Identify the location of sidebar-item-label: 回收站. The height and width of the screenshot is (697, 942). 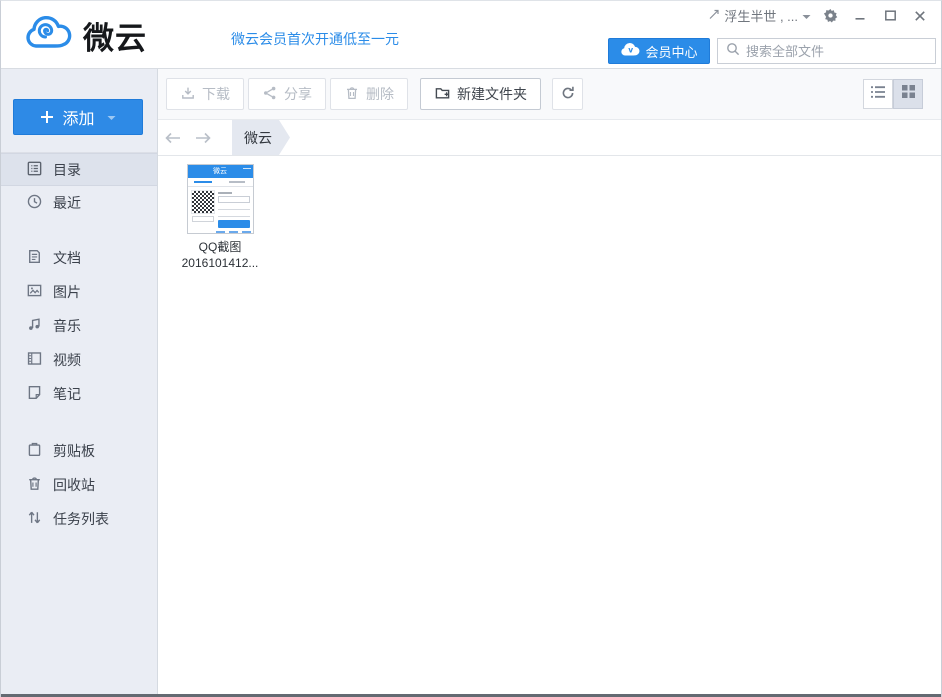
(74, 485).